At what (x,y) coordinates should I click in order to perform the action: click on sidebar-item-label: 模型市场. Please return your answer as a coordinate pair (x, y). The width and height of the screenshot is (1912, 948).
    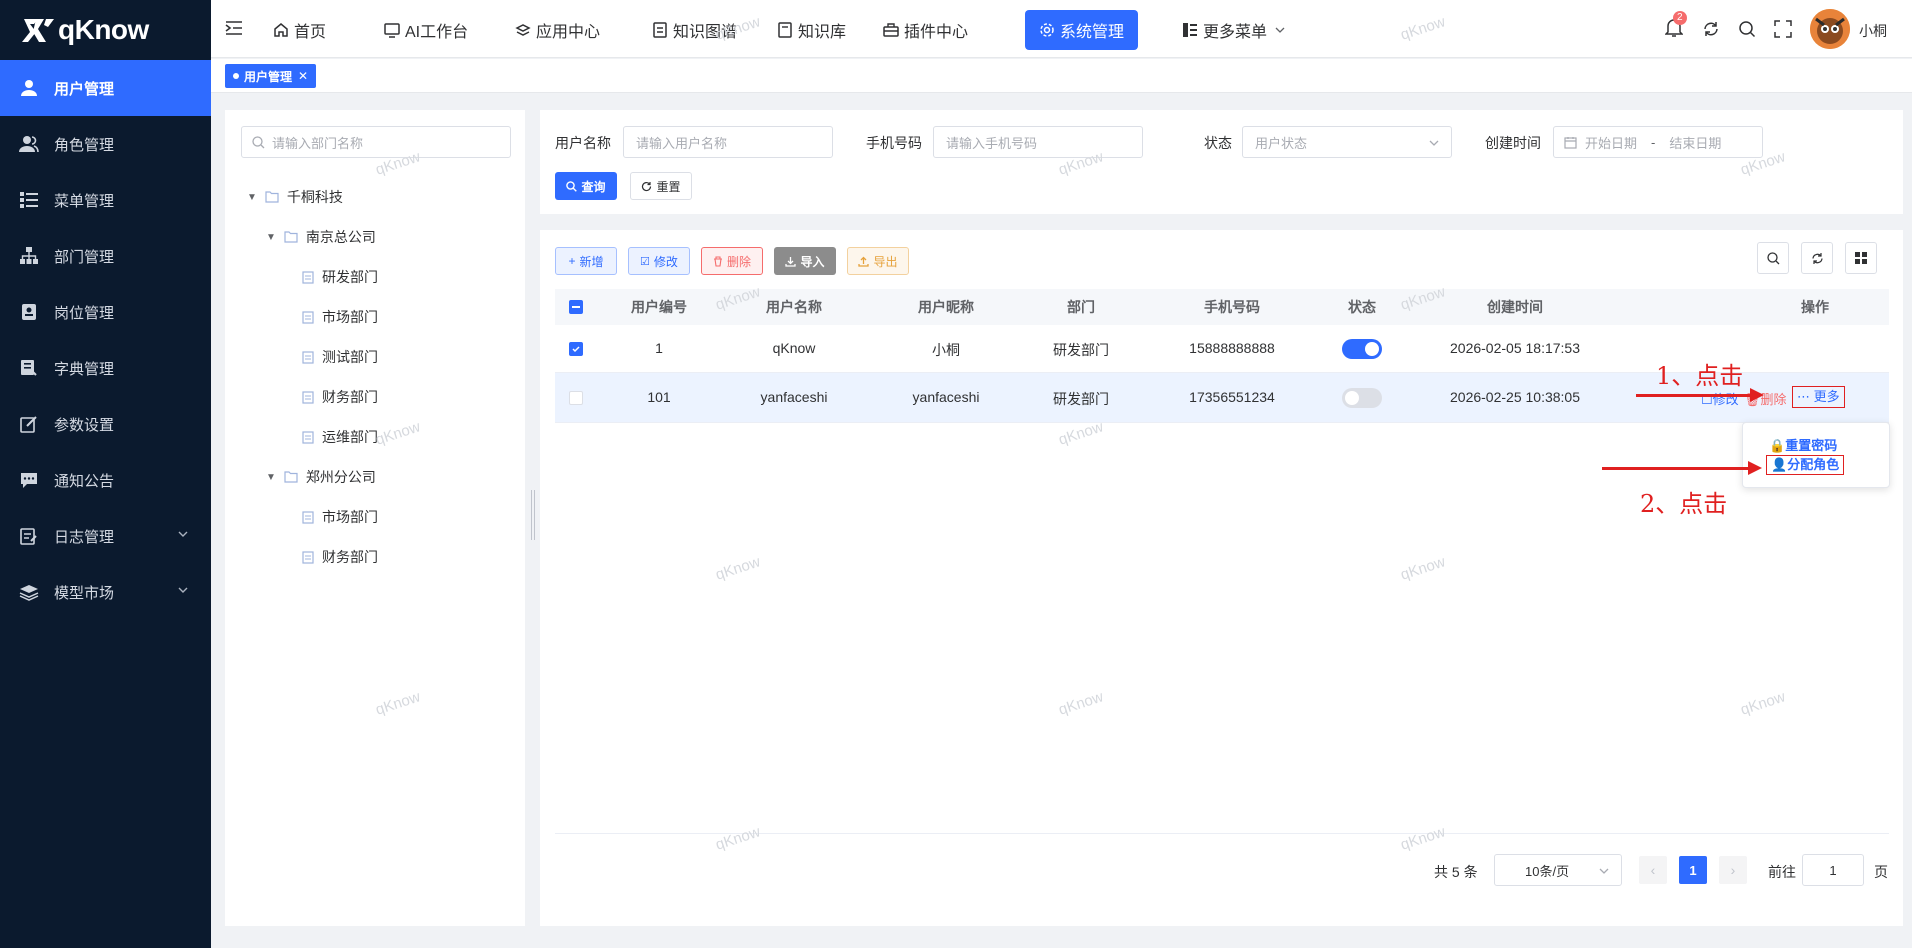
    Looking at the image, I should click on (84, 593).